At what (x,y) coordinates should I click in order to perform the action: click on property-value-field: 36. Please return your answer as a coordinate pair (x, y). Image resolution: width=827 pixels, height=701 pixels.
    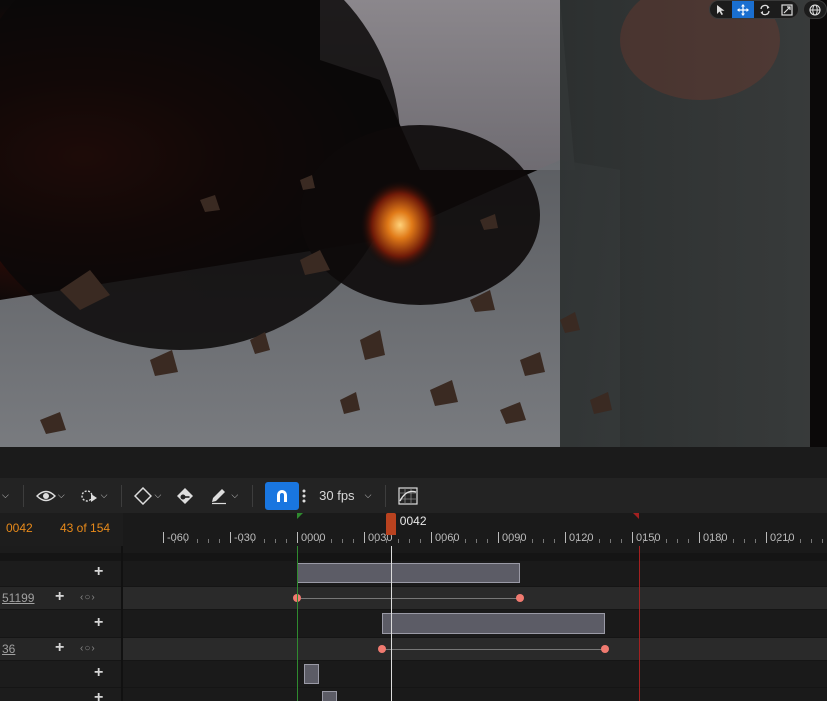
    Looking at the image, I should click on (8, 649).